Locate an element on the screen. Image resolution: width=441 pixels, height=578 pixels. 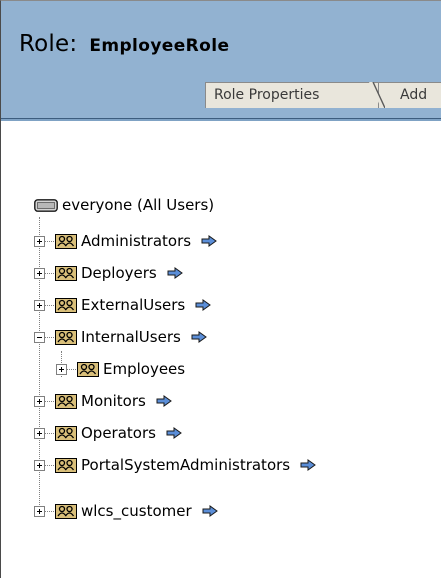
tree-item-deployers: Deployers is located at coordinates (108, 273).